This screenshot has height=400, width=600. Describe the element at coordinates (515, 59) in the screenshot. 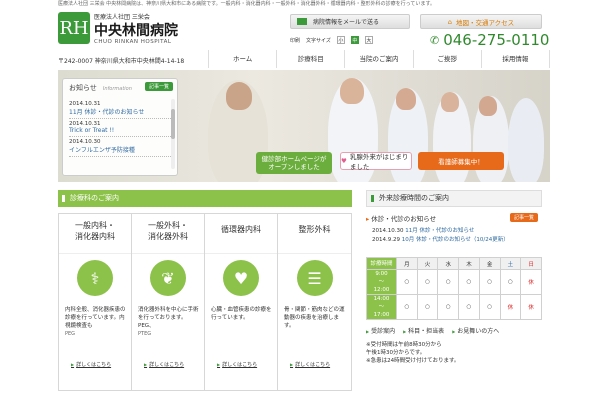

I see `nav-recruit: 採用情報` at that location.